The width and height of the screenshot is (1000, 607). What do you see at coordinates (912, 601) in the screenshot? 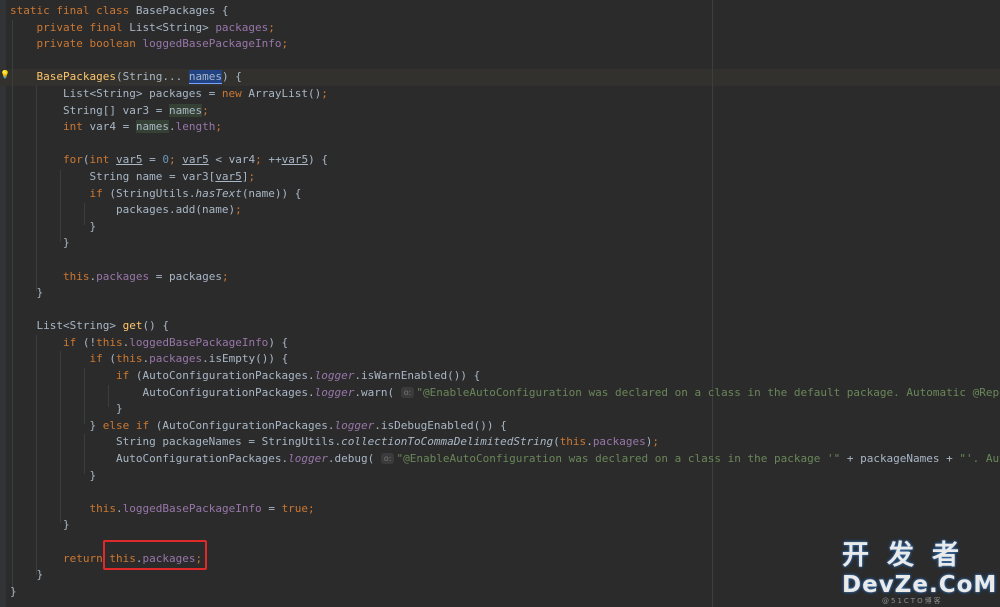
I see `watermark-sub: @51CTO博客` at bounding box center [912, 601].